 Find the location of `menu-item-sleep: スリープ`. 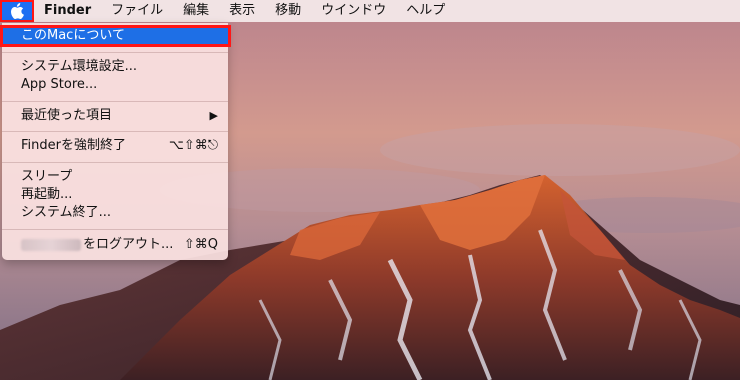

menu-item-sleep: スリープ is located at coordinates (115, 177).